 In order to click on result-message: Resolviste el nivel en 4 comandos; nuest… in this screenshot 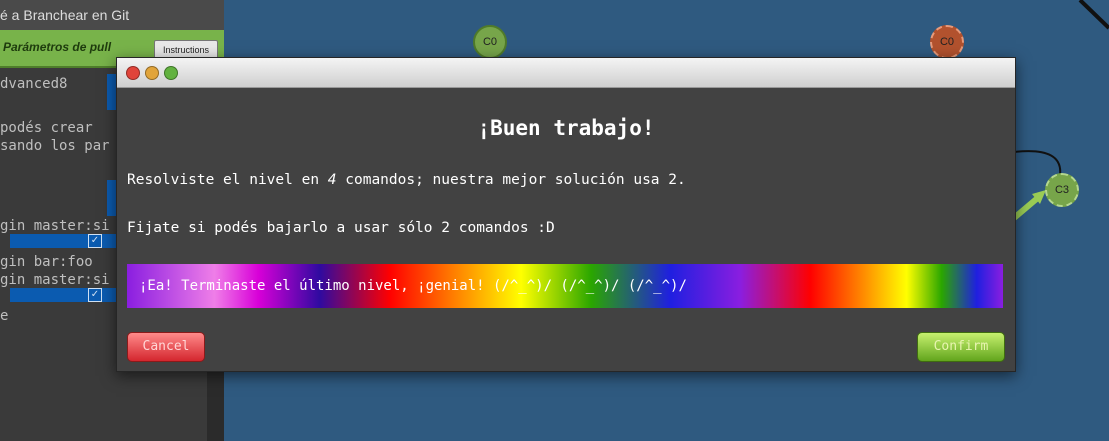, I will do `click(406, 180)`.